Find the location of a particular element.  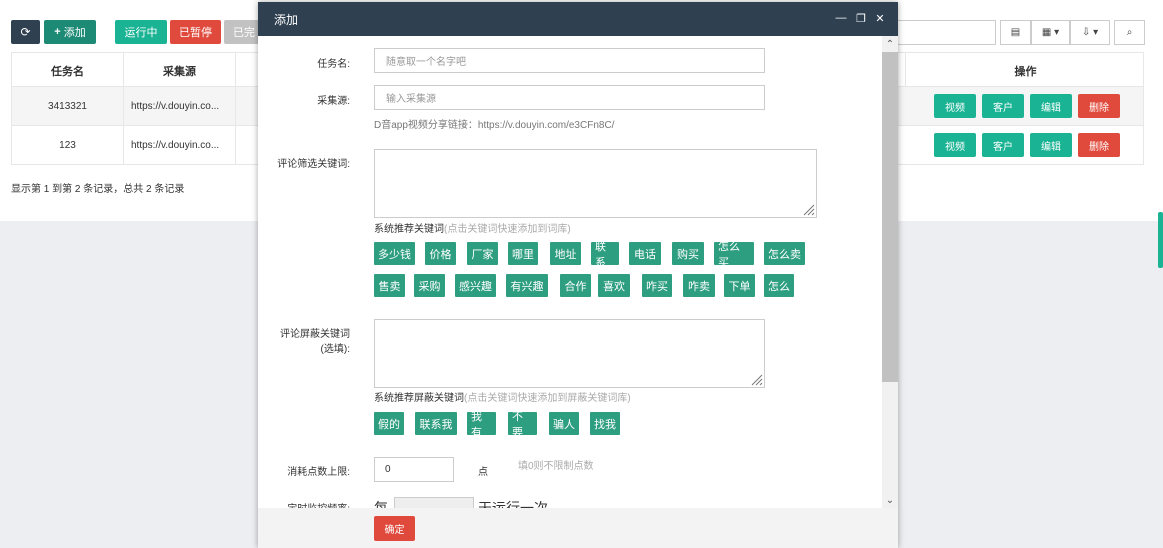

source-label: 采集源: is located at coordinates (333, 101).